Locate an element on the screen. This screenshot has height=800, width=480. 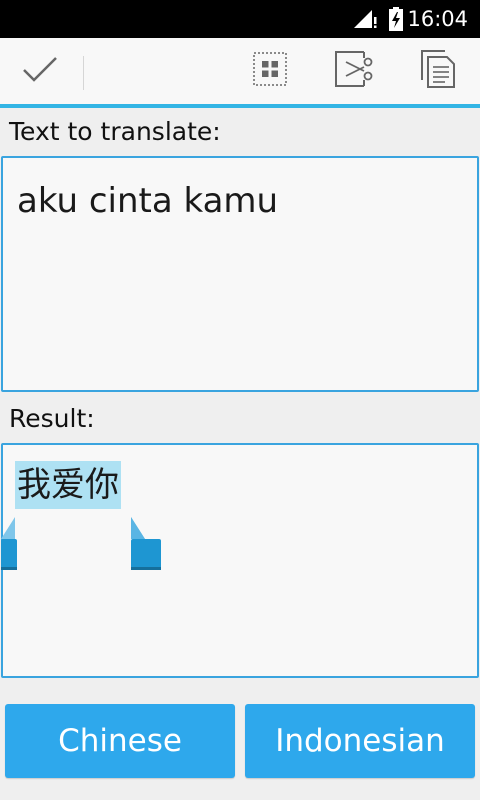
cut-button is located at coordinates (354, 71).